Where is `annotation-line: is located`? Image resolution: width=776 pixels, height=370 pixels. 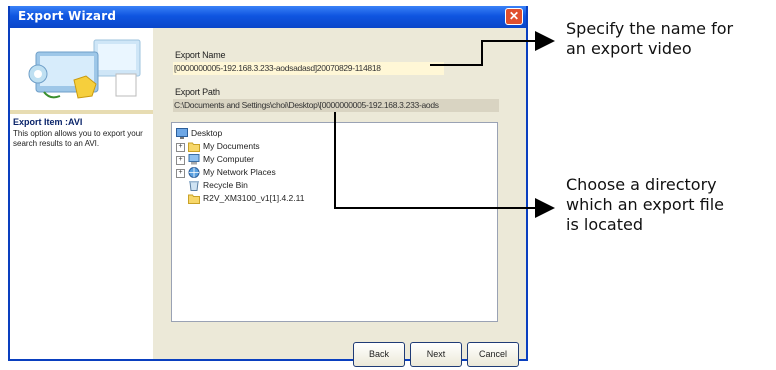 annotation-line: is located is located at coordinates (604, 224).